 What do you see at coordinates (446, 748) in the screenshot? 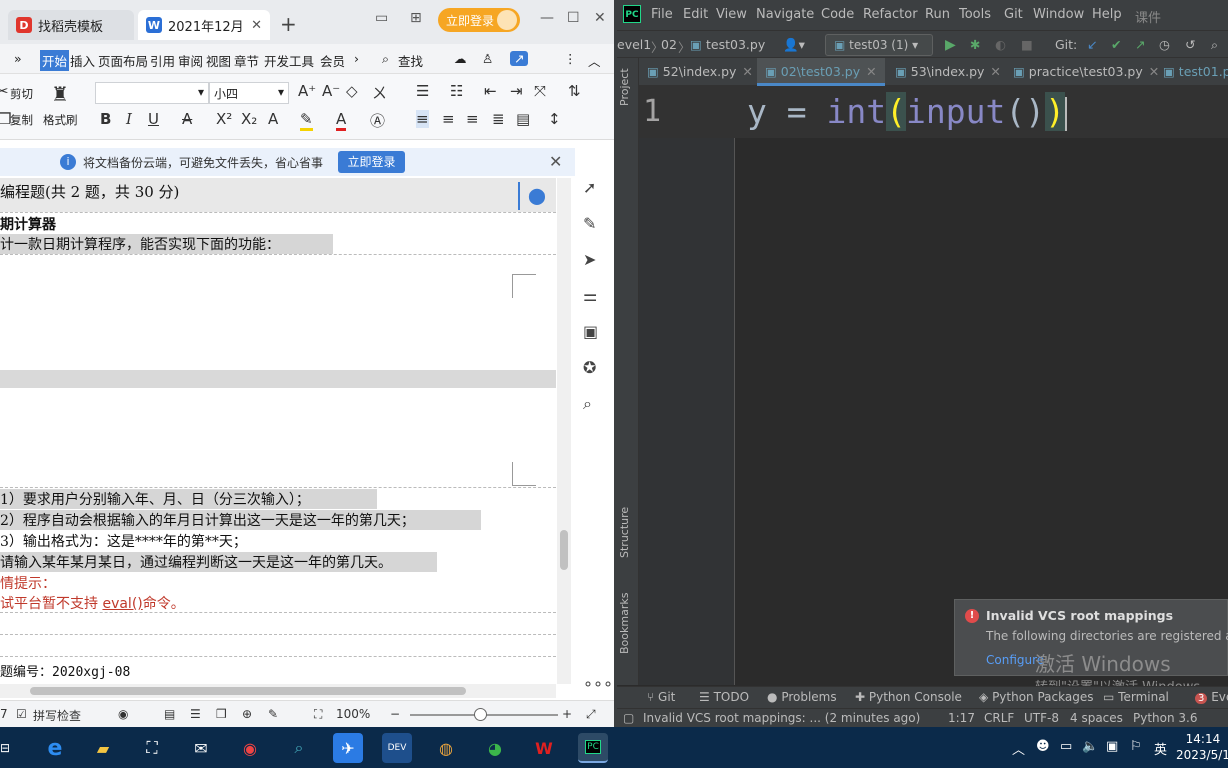
I see `app-icon: ◍` at bounding box center [446, 748].